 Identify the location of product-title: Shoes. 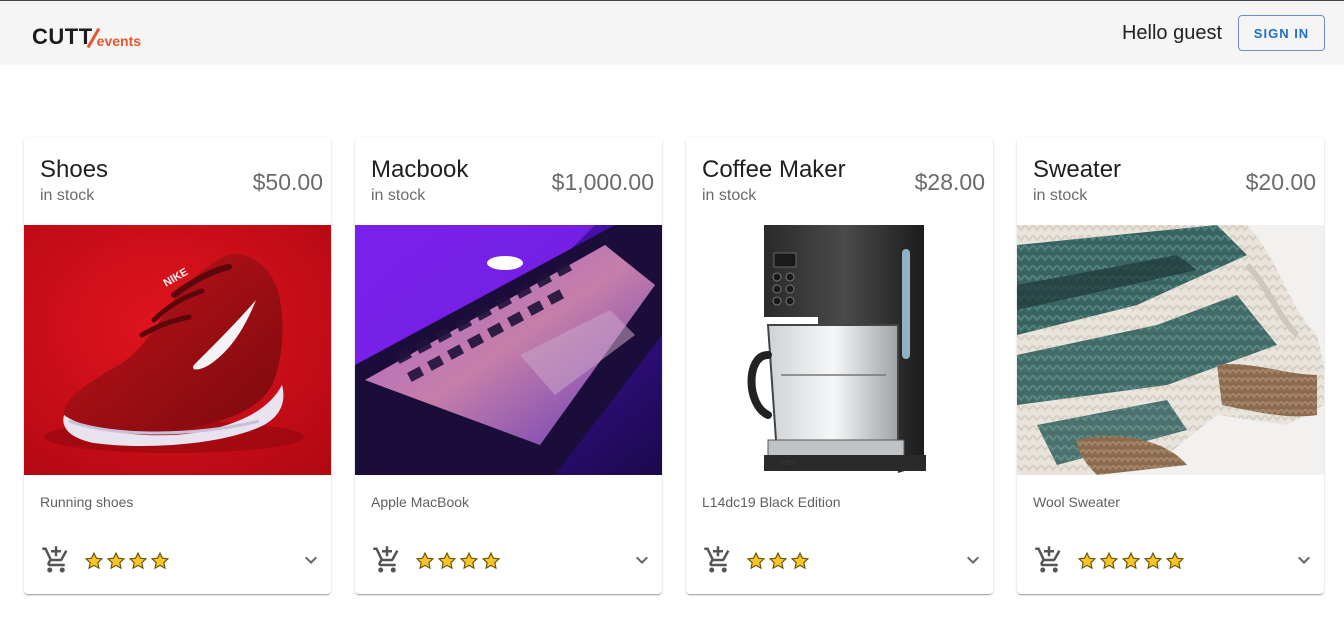
(74, 169).